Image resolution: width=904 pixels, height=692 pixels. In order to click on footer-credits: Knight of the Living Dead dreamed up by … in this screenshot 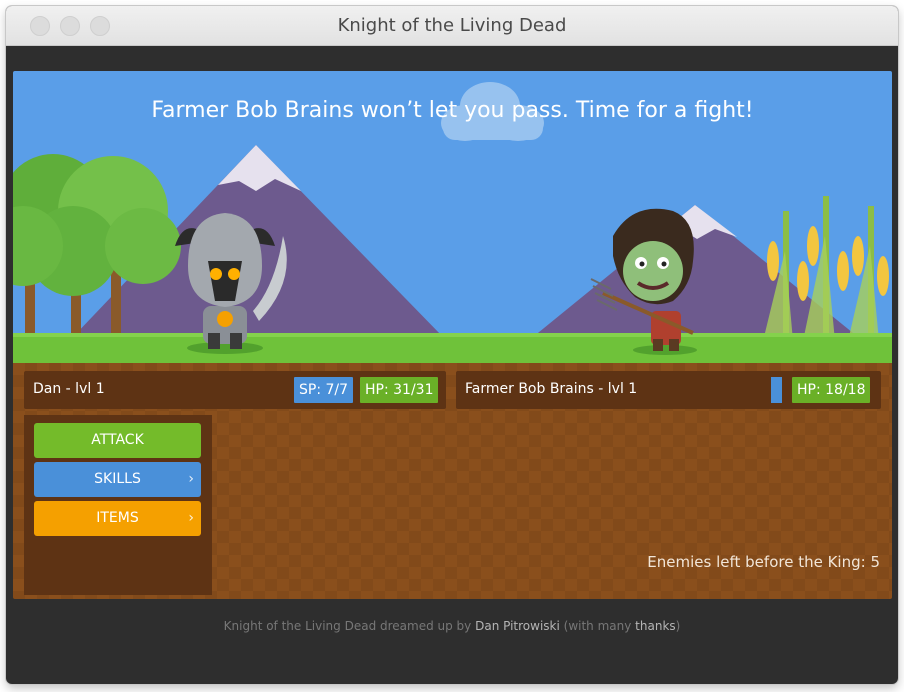, I will do `click(452, 626)`.